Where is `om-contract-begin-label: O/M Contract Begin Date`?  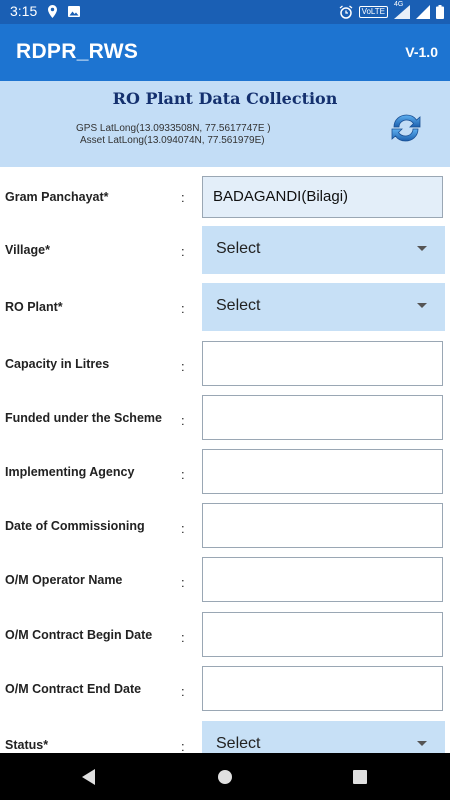
om-contract-begin-label: O/M Contract Begin Date is located at coordinates (79, 635).